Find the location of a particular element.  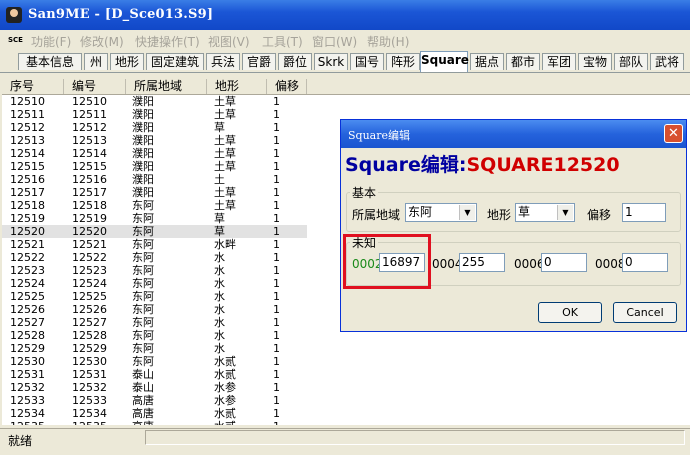

tab-unit: 部队 is located at coordinates (631, 61).